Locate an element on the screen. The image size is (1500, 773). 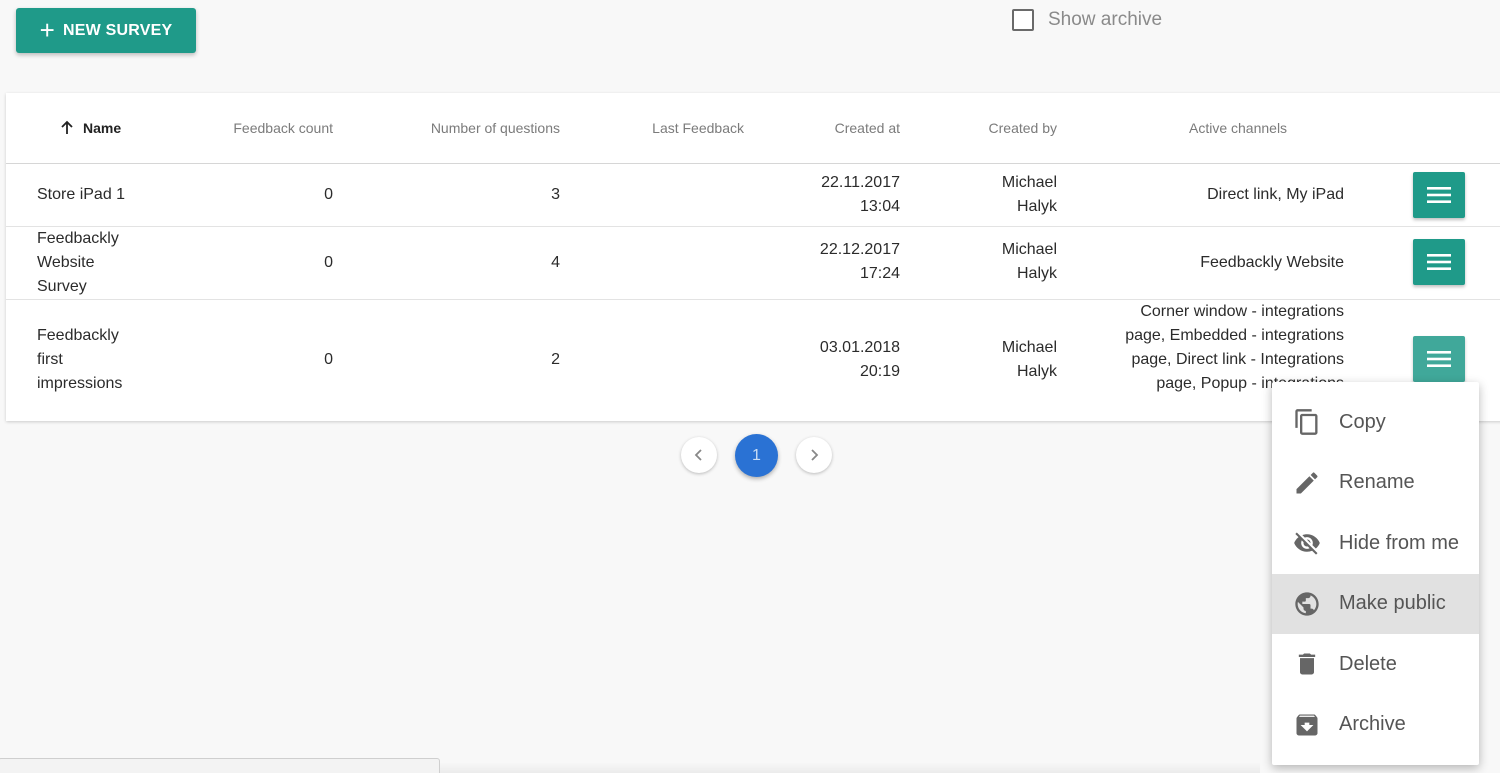
menu-item-label: Rename is located at coordinates (1377, 482).